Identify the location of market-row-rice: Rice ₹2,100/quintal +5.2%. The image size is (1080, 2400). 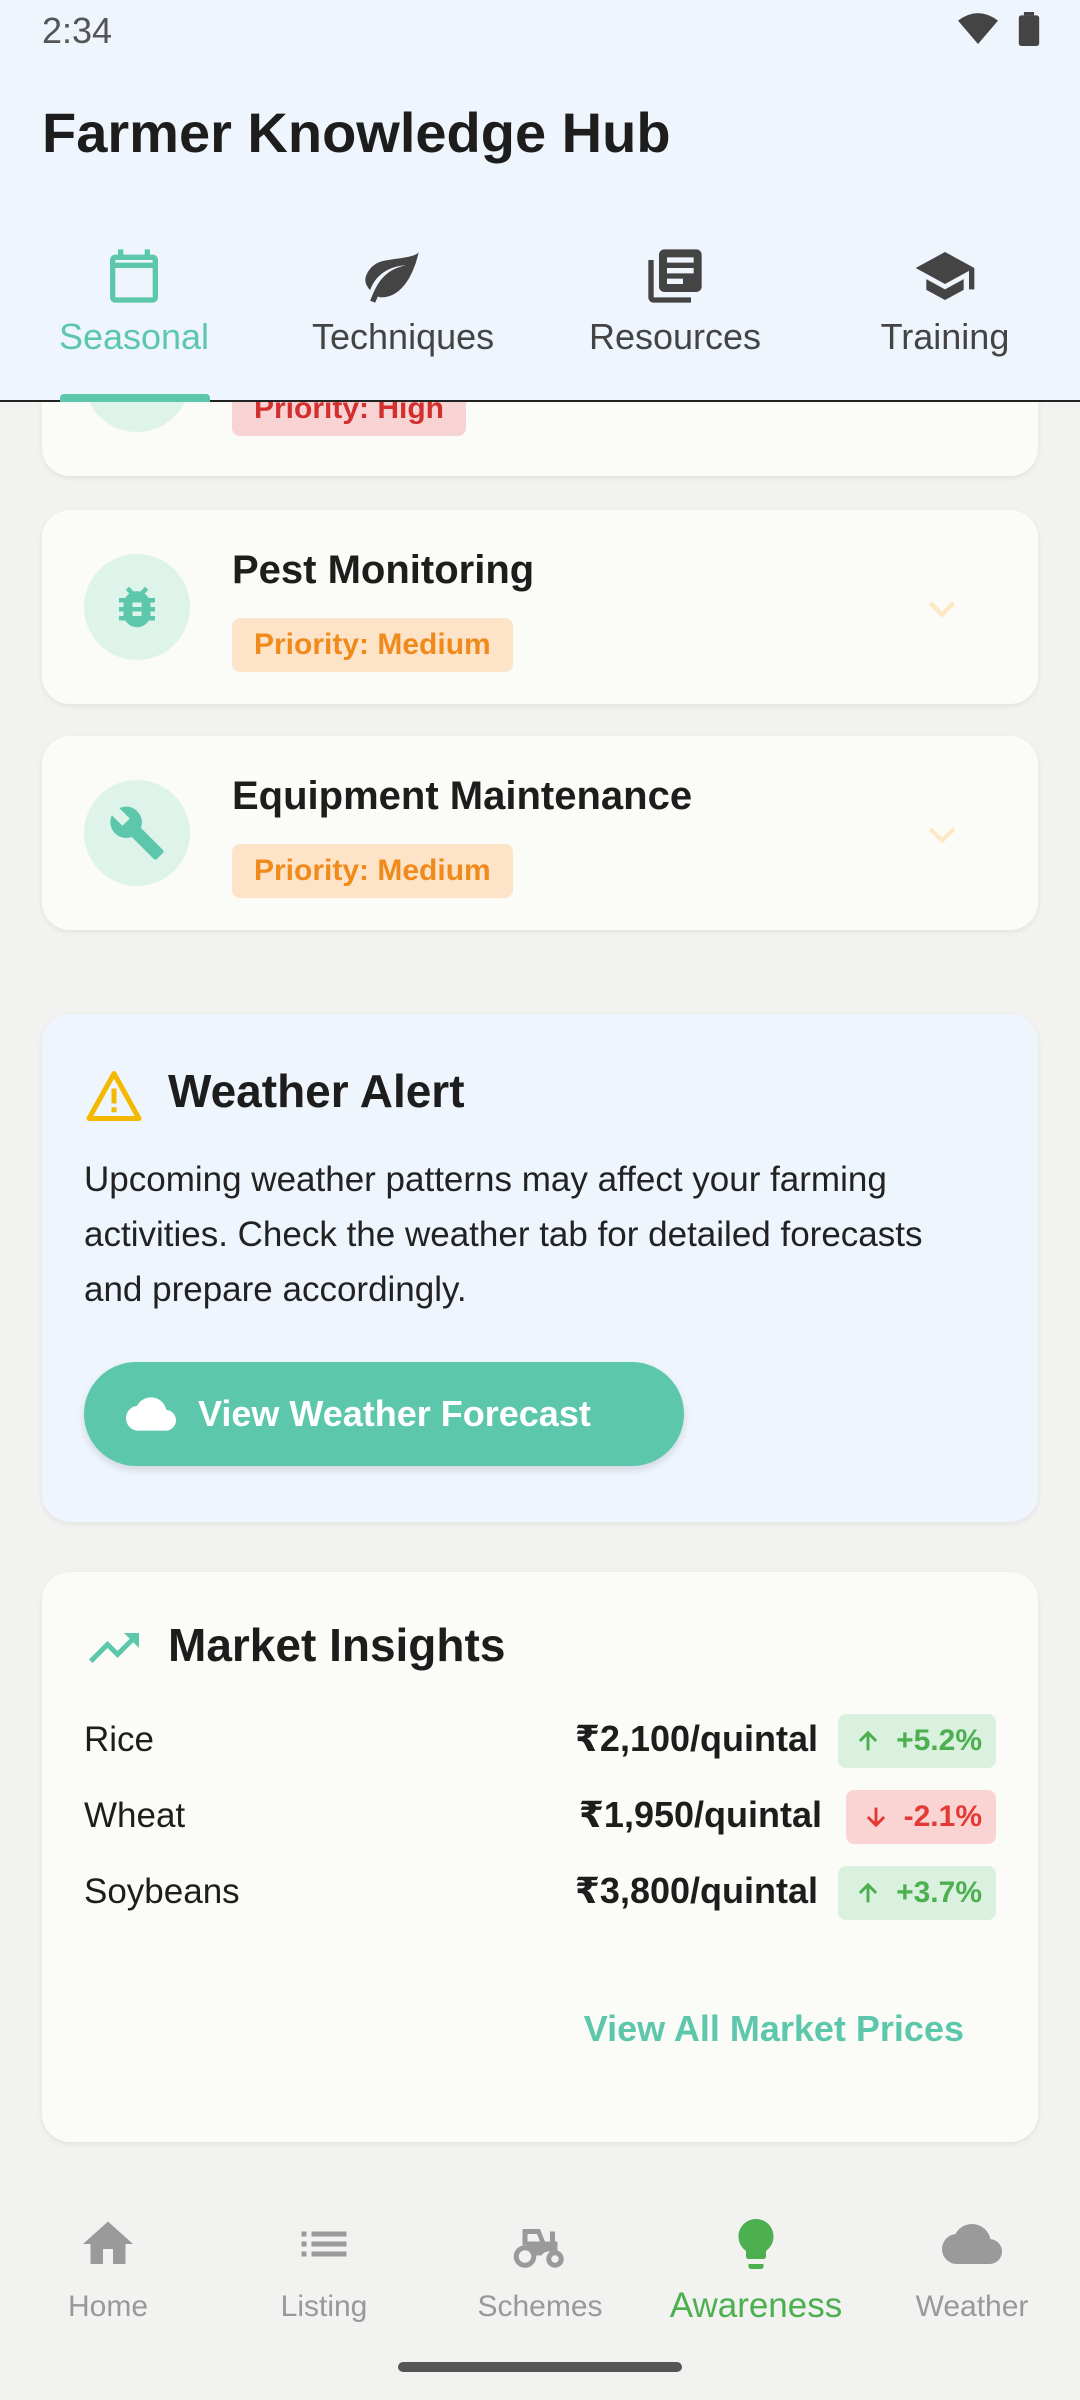
(540, 1742).